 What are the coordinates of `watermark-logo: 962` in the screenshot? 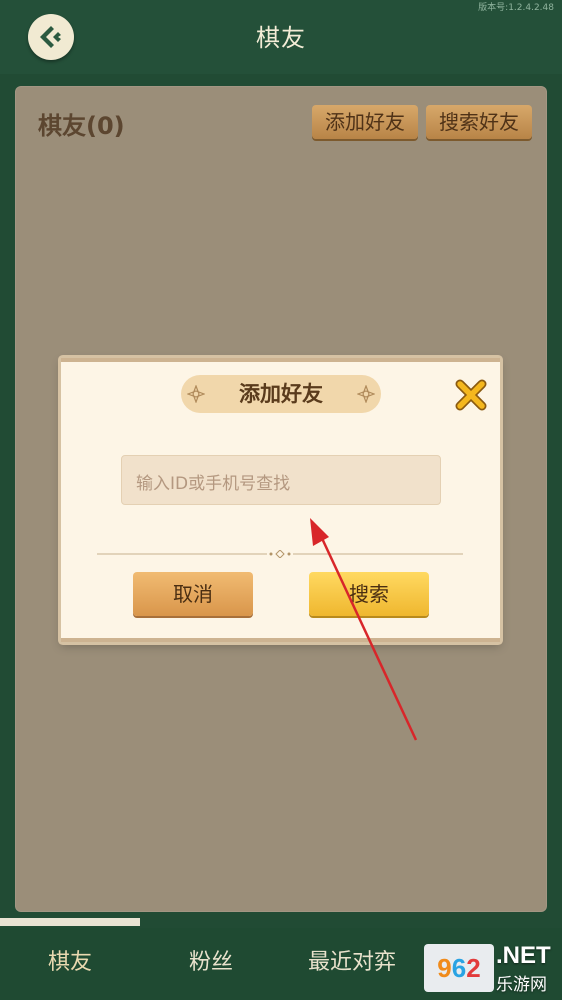 It's located at (459, 968).